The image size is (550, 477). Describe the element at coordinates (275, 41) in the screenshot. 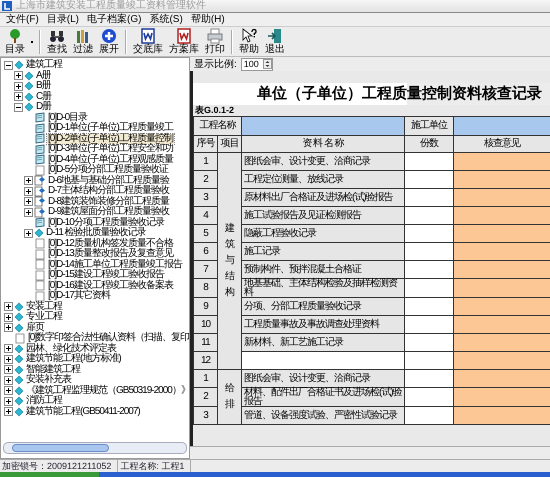

I see `toolbar-button: 退出` at that location.